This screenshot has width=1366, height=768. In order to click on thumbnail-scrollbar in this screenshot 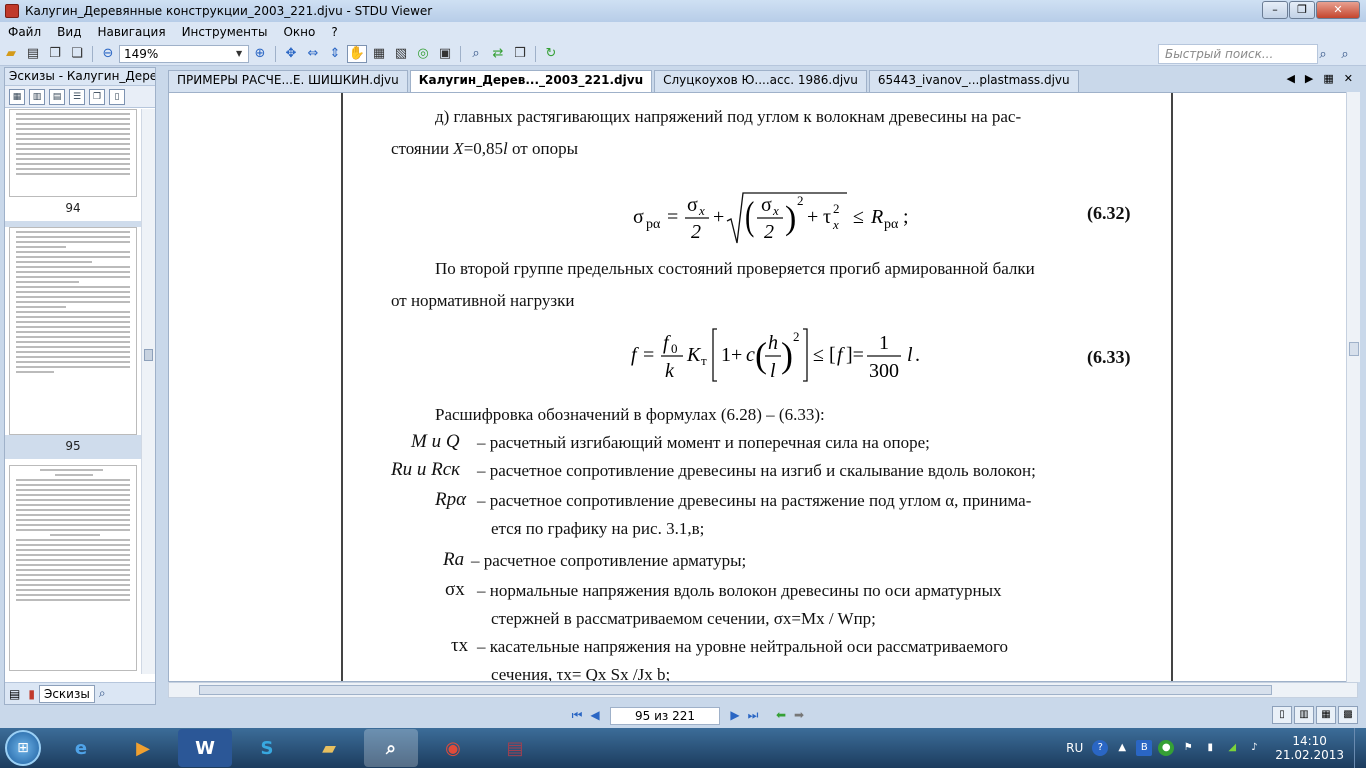, I will do `click(148, 391)`.